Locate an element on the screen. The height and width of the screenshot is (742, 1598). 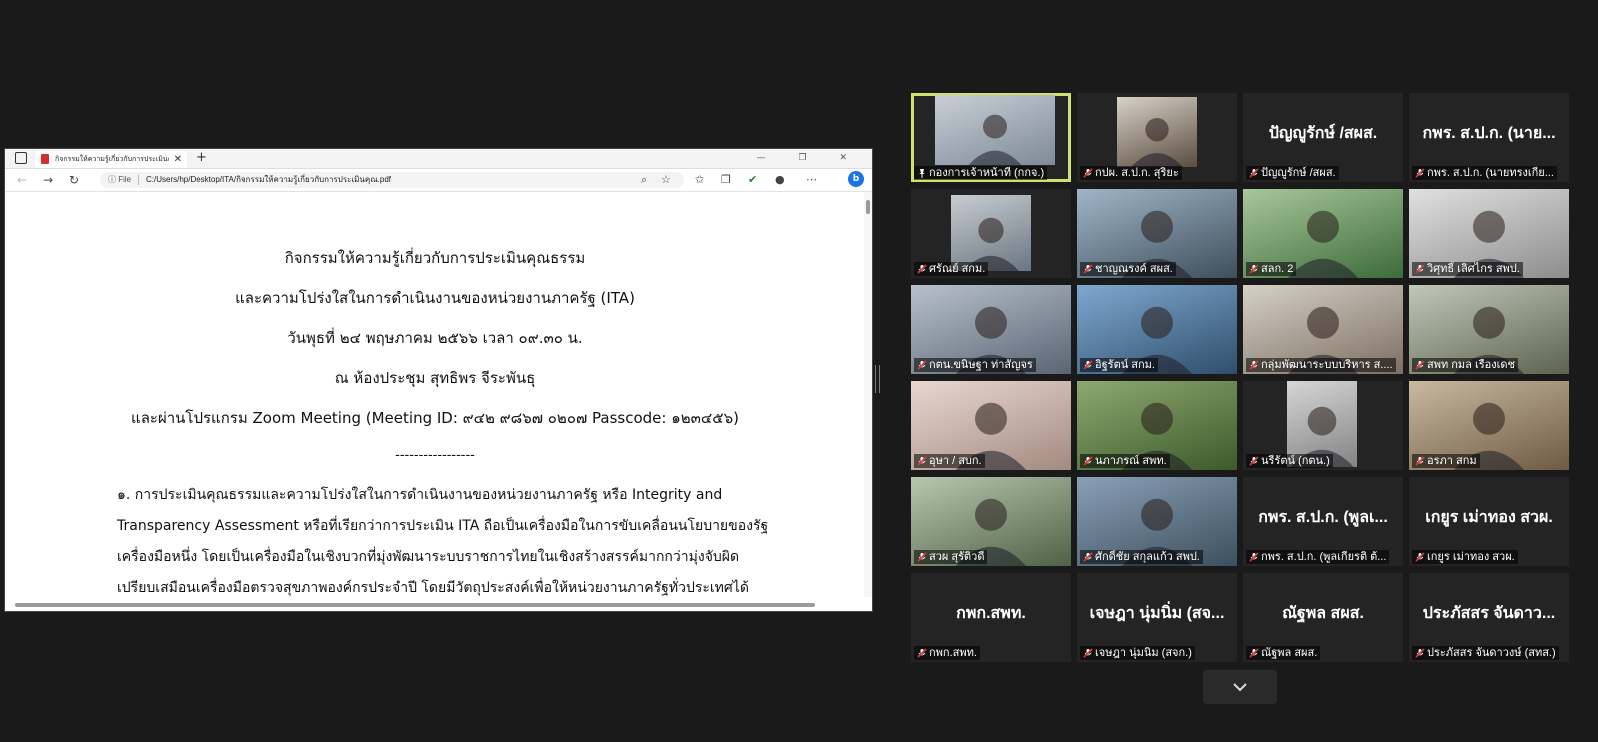
refresh-icon: ↻ is located at coordinates (74, 180).